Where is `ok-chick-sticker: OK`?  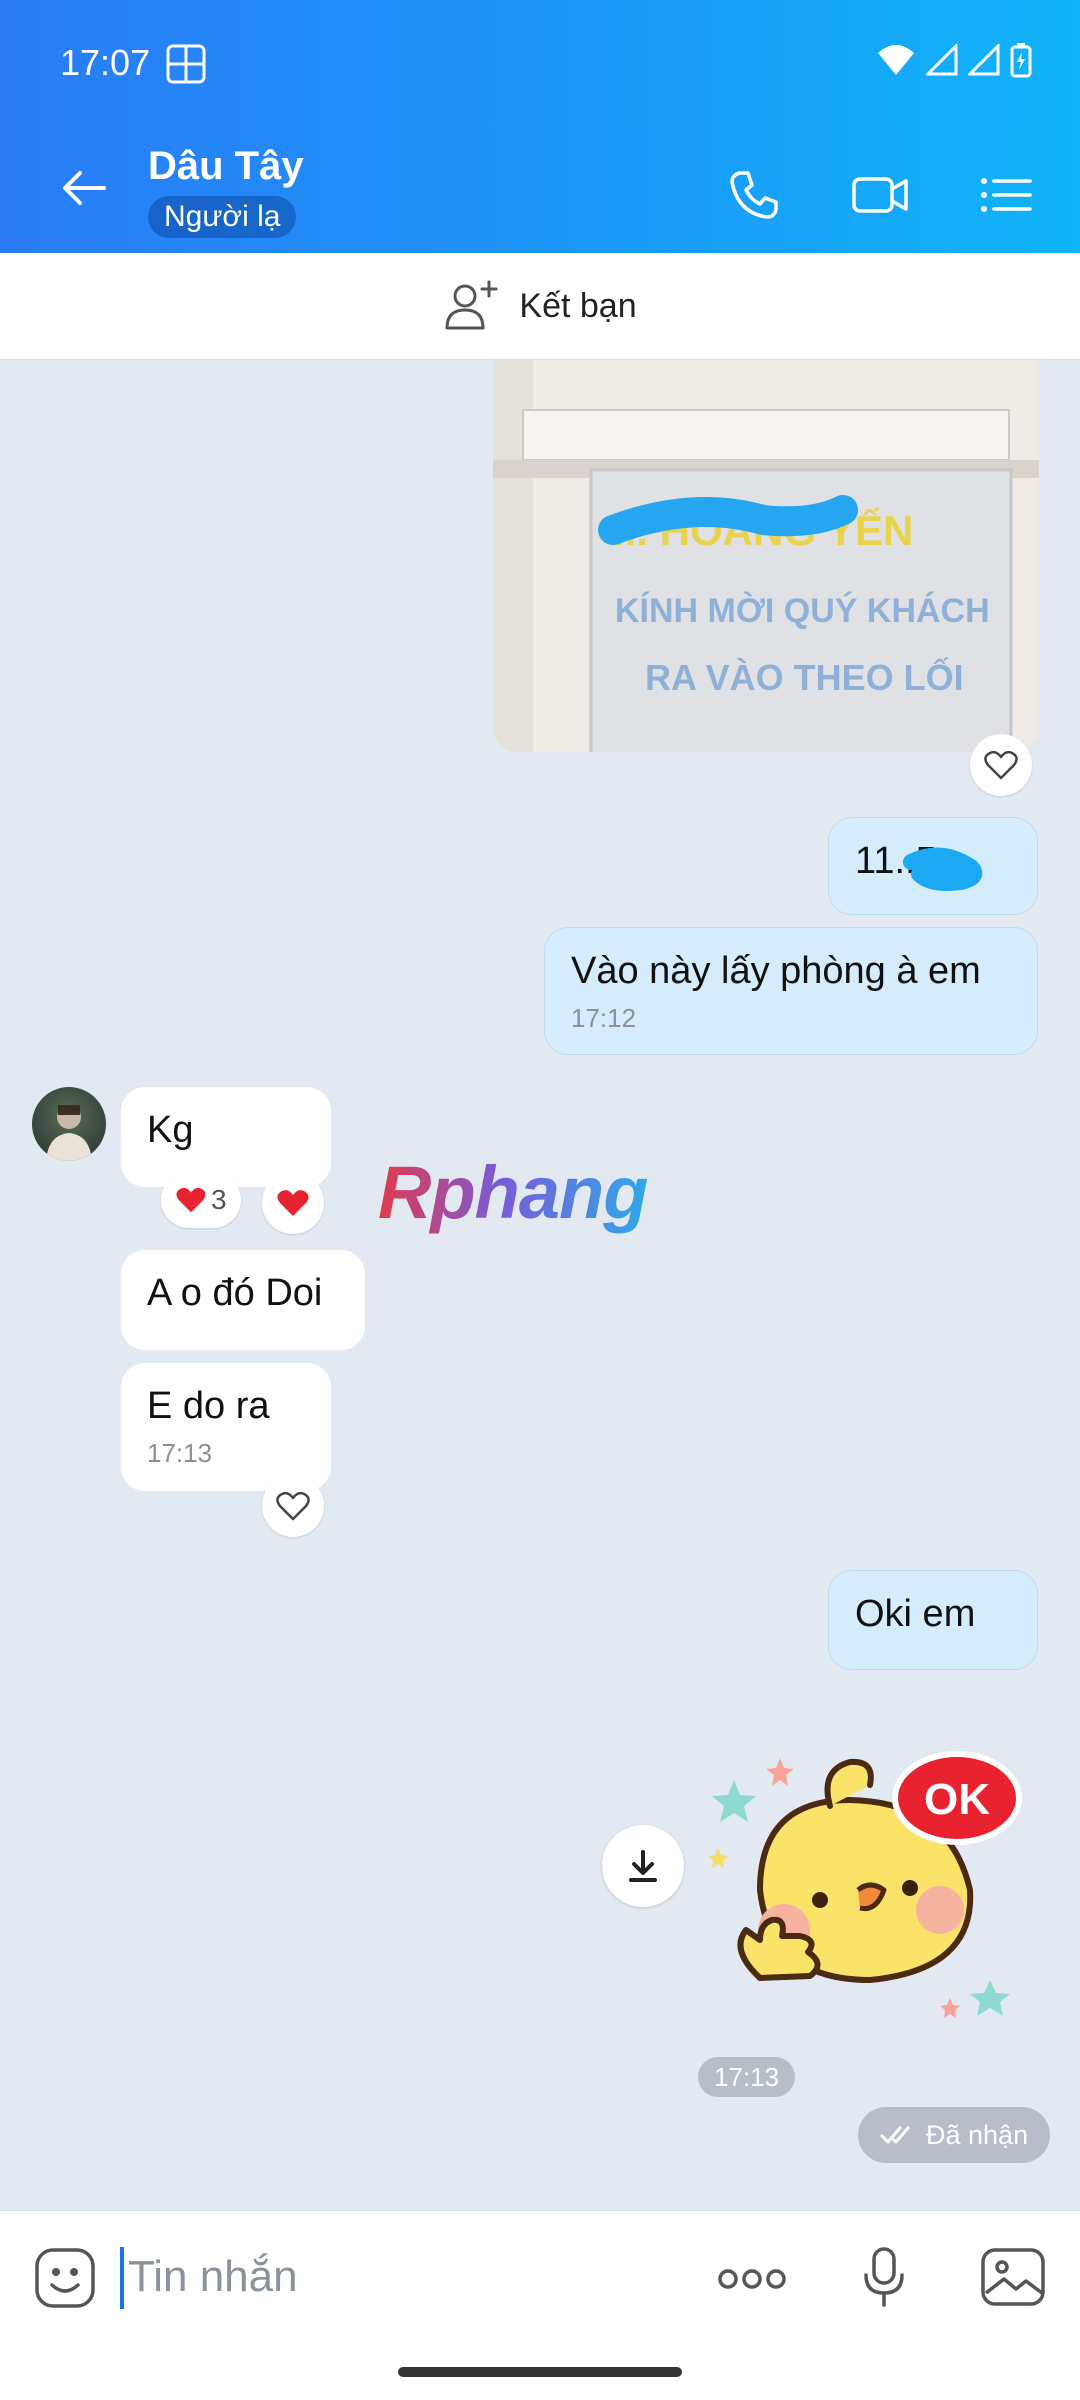
ok-chick-sticker: OK is located at coordinates (870, 1885).